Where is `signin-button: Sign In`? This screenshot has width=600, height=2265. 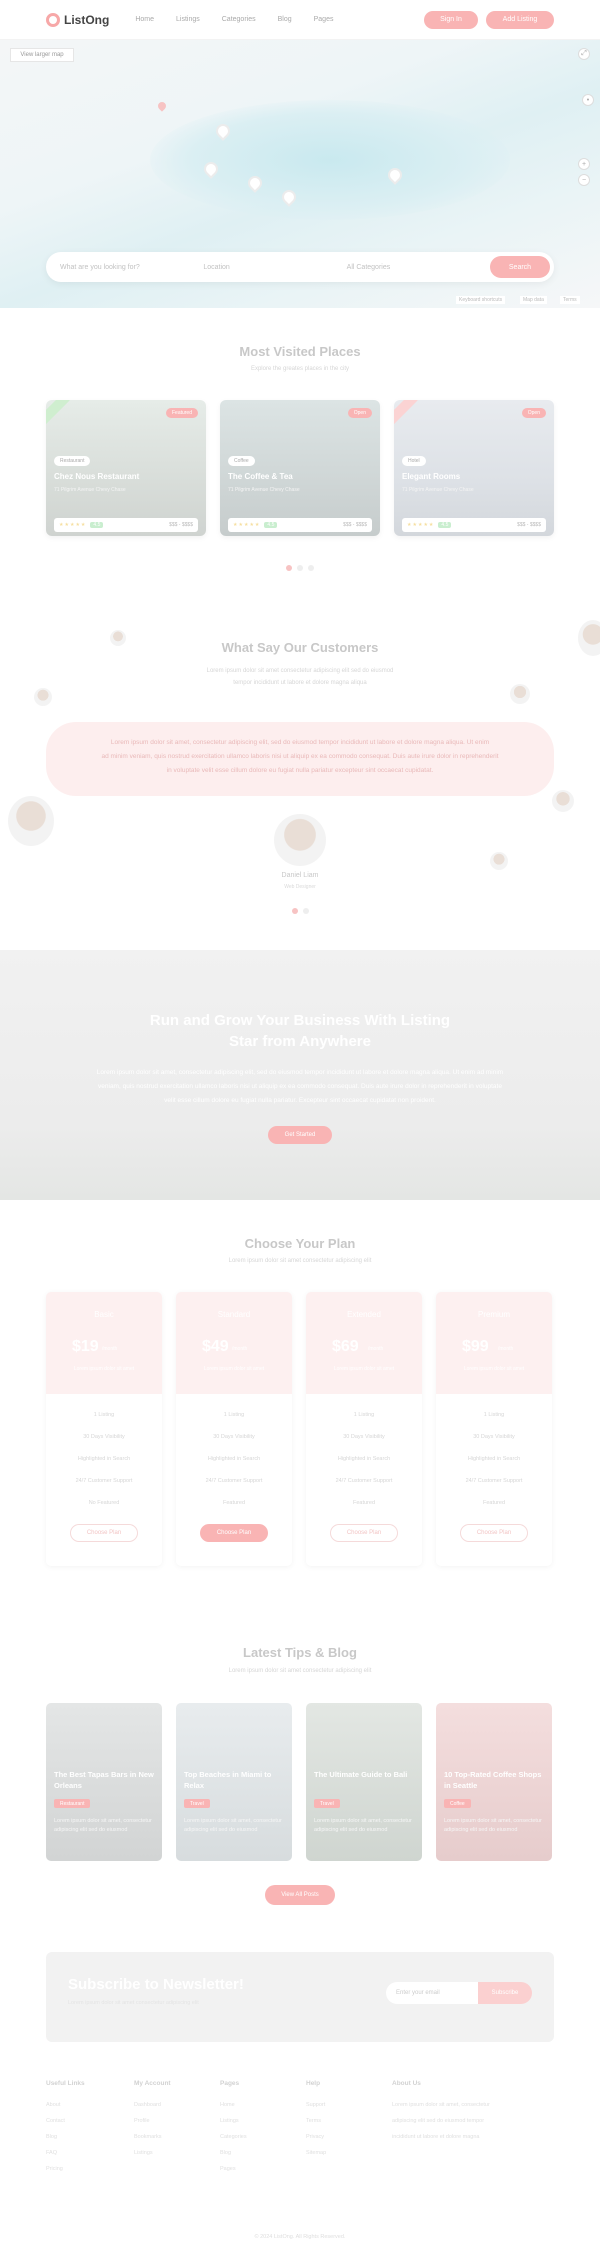
signin-button: Sign In is located at coordinates (451, 19).